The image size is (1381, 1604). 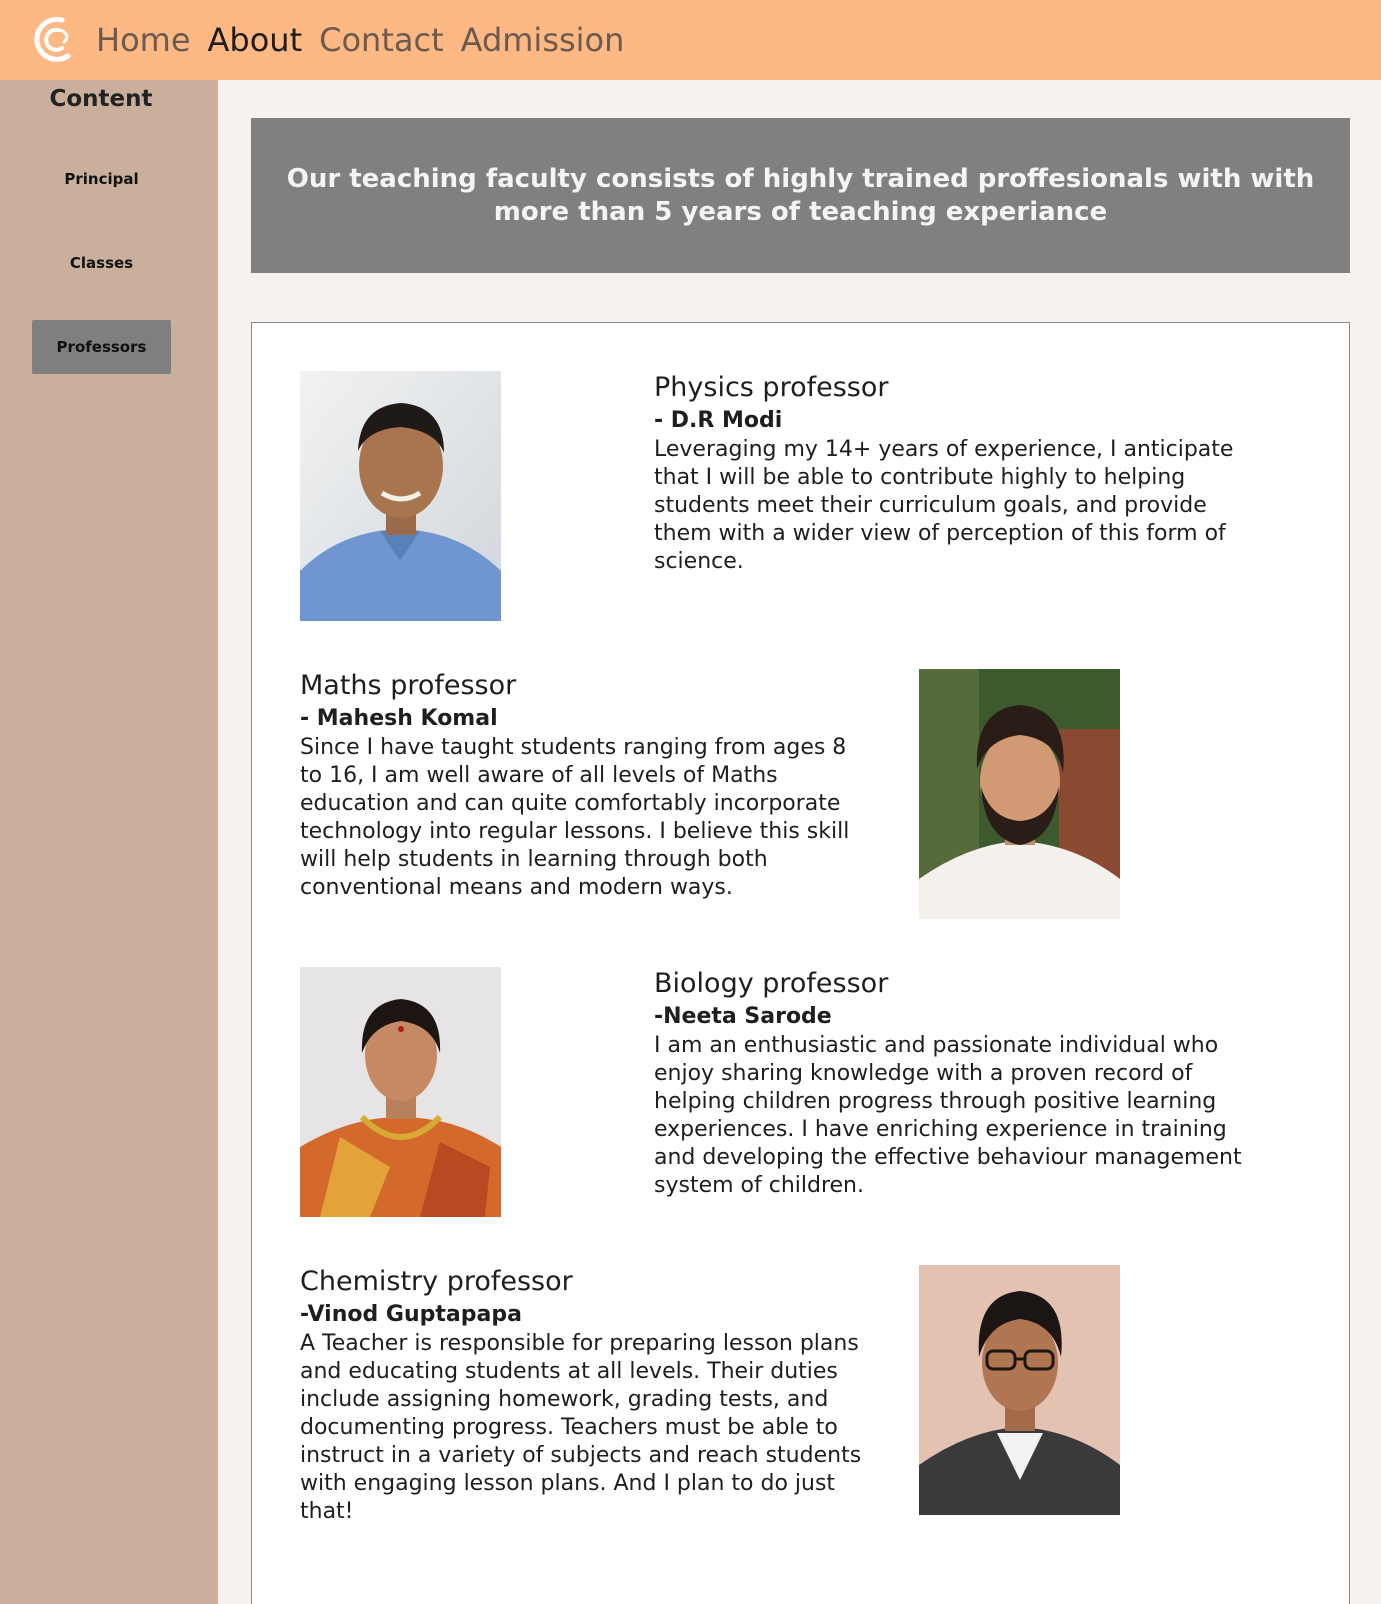 I want to click on nav-link-admission: Admission, so click(x=543, y=40).